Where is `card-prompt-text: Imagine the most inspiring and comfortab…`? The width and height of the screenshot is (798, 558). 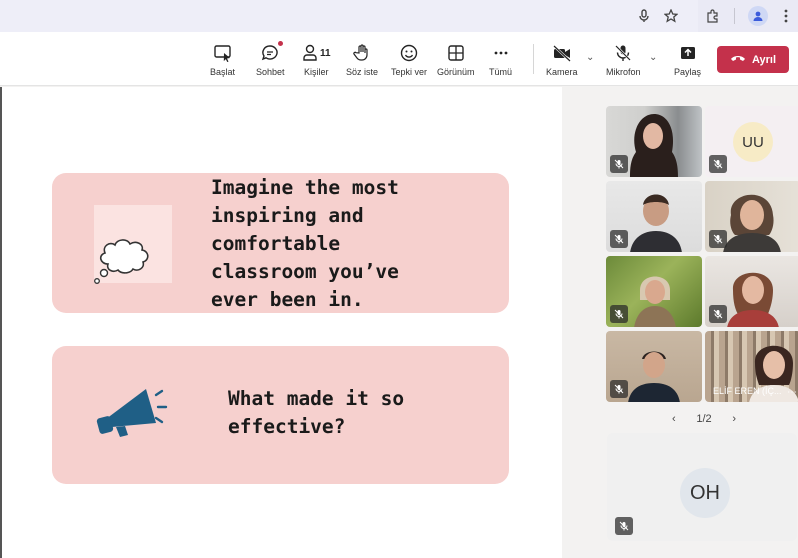 card-prompt-text: Imagine the most inspiring and comfortab… is located at coordinates (305, 243).